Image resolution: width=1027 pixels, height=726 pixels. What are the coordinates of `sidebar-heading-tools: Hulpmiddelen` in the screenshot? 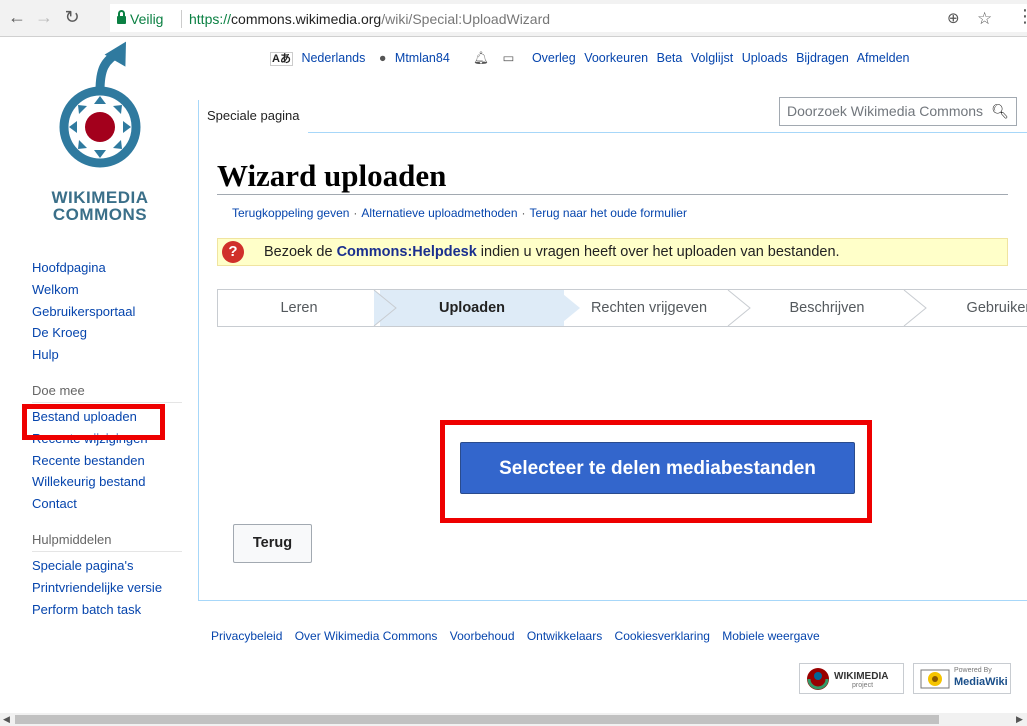 It's located at (107, 540).